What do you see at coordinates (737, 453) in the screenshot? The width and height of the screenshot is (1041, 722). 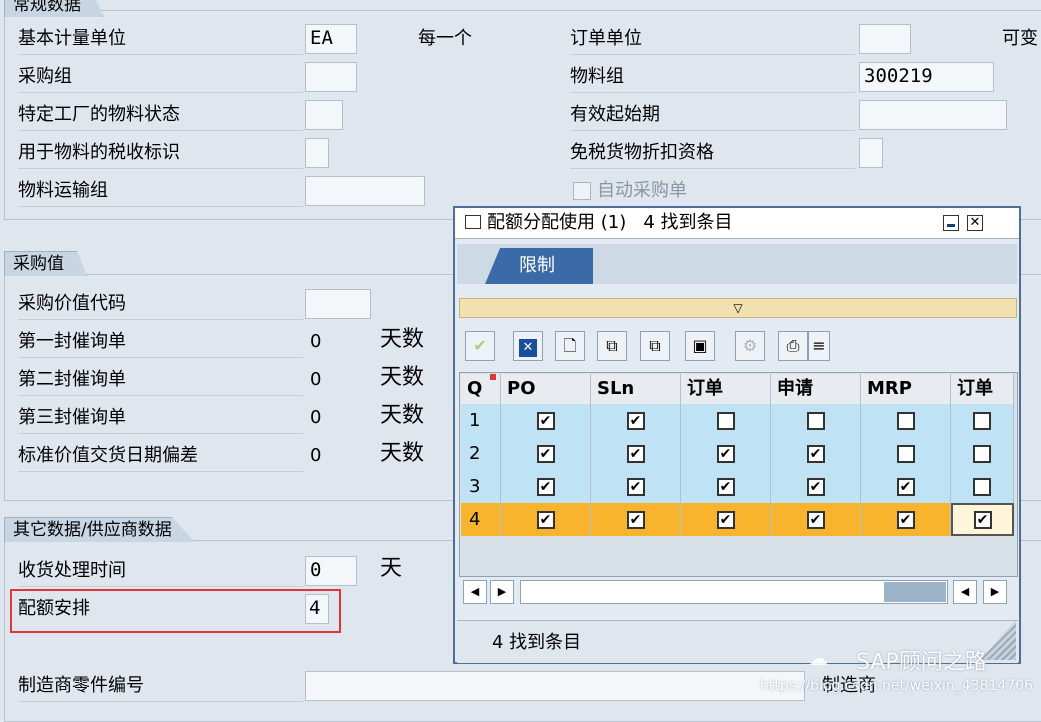 I see `table-row: 2 ✔ ✔ ✔ ✔` at bounding box center [737, 453].